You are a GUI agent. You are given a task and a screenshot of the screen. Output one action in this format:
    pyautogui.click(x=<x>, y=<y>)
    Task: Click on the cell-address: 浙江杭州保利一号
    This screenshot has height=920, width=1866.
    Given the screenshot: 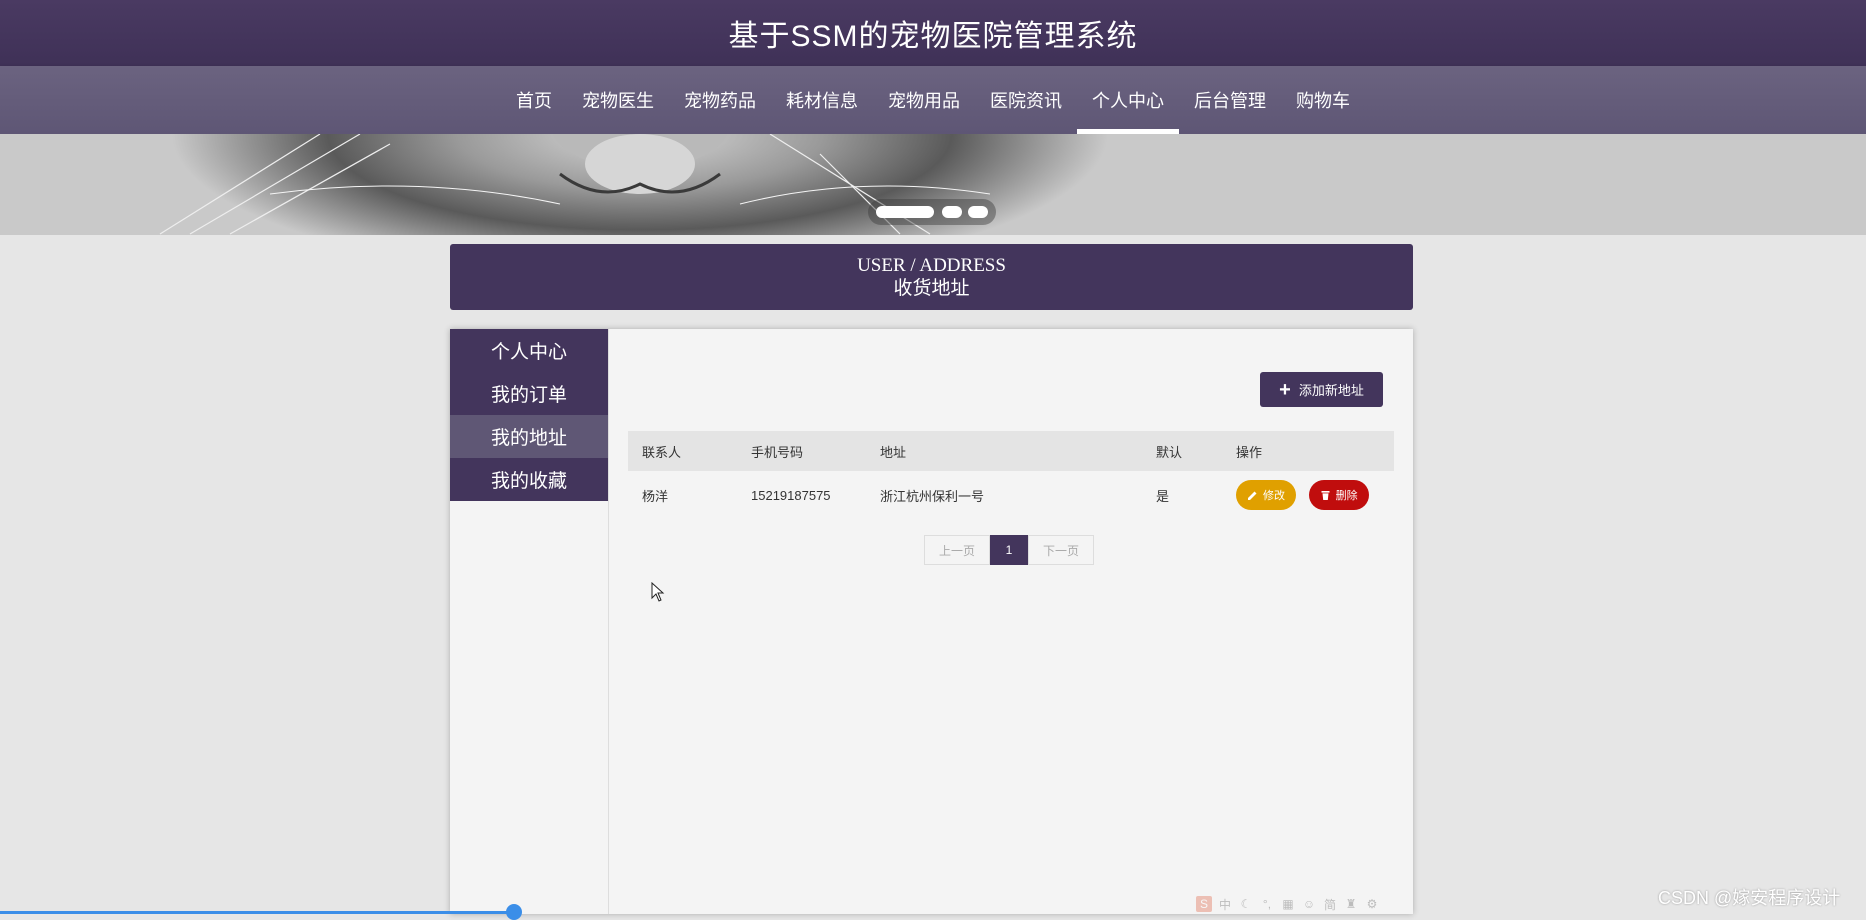 What is the action you would take?
    pyautogui.click(x=932, y=496)
    